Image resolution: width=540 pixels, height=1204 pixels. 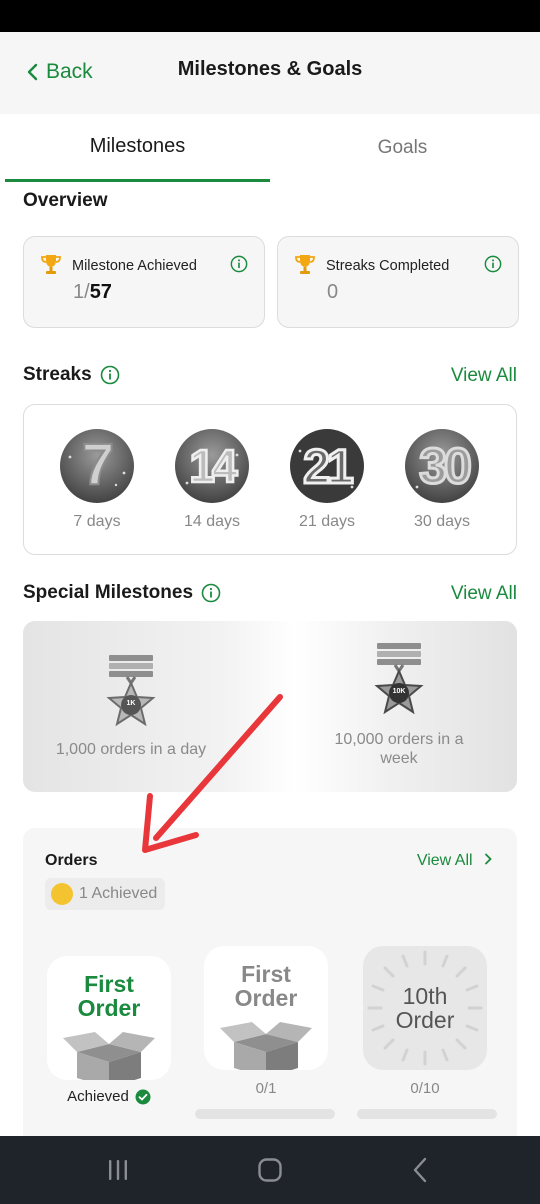 What do you see at coordinates (398, 282) in the screenshot?
I see `streaks-completed-card: Streaks Completed 0` at bounding box center [398, 282].